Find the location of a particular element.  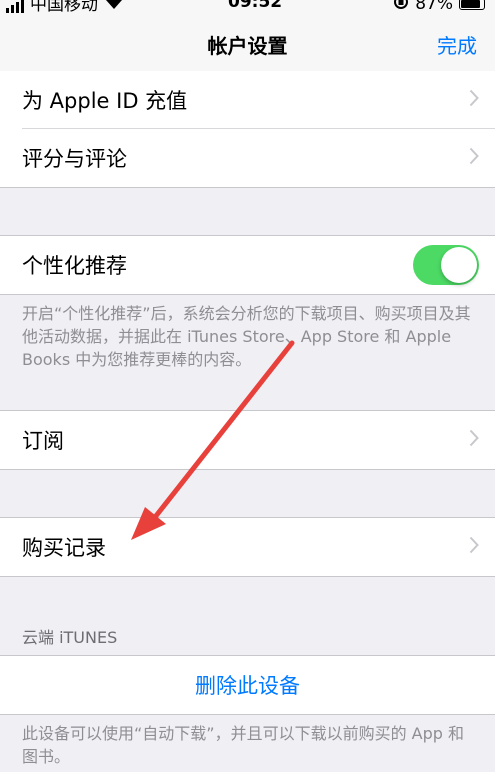

ratings-reviews-cell: 评分与评论 is located at coordinates (247, 158).